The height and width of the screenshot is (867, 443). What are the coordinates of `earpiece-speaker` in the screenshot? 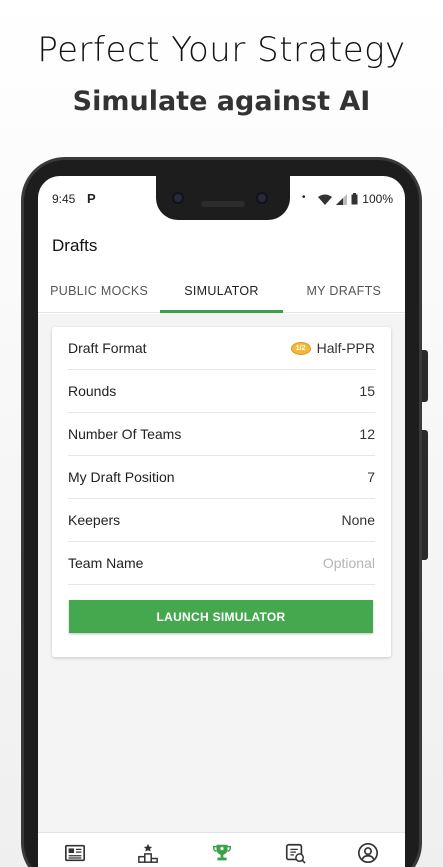 It's located at (223, 204).